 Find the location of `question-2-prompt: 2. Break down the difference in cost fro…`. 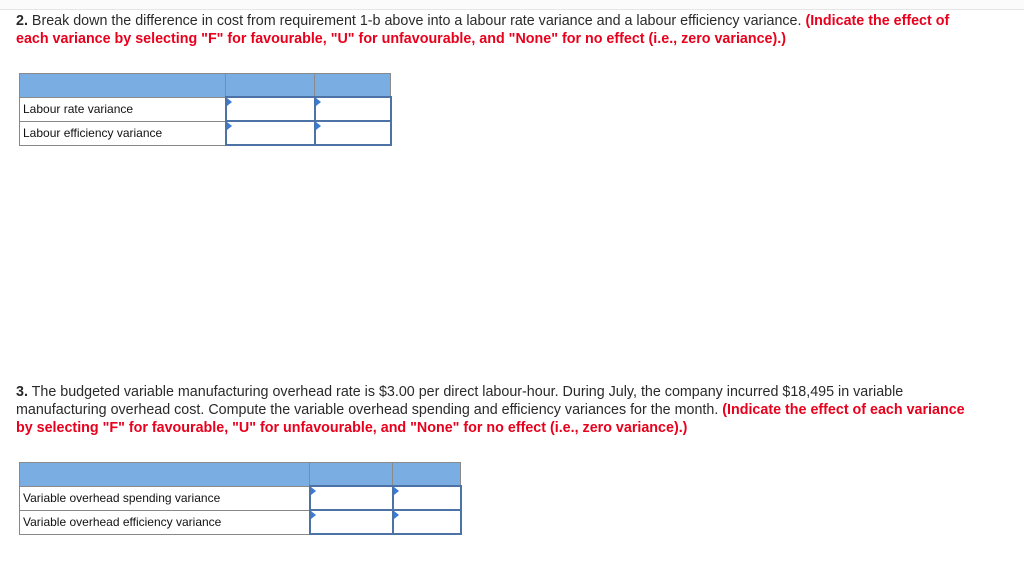

question-2-prompt: 2. Break down the difference in cost fro… is located at coordinates (496, 30).